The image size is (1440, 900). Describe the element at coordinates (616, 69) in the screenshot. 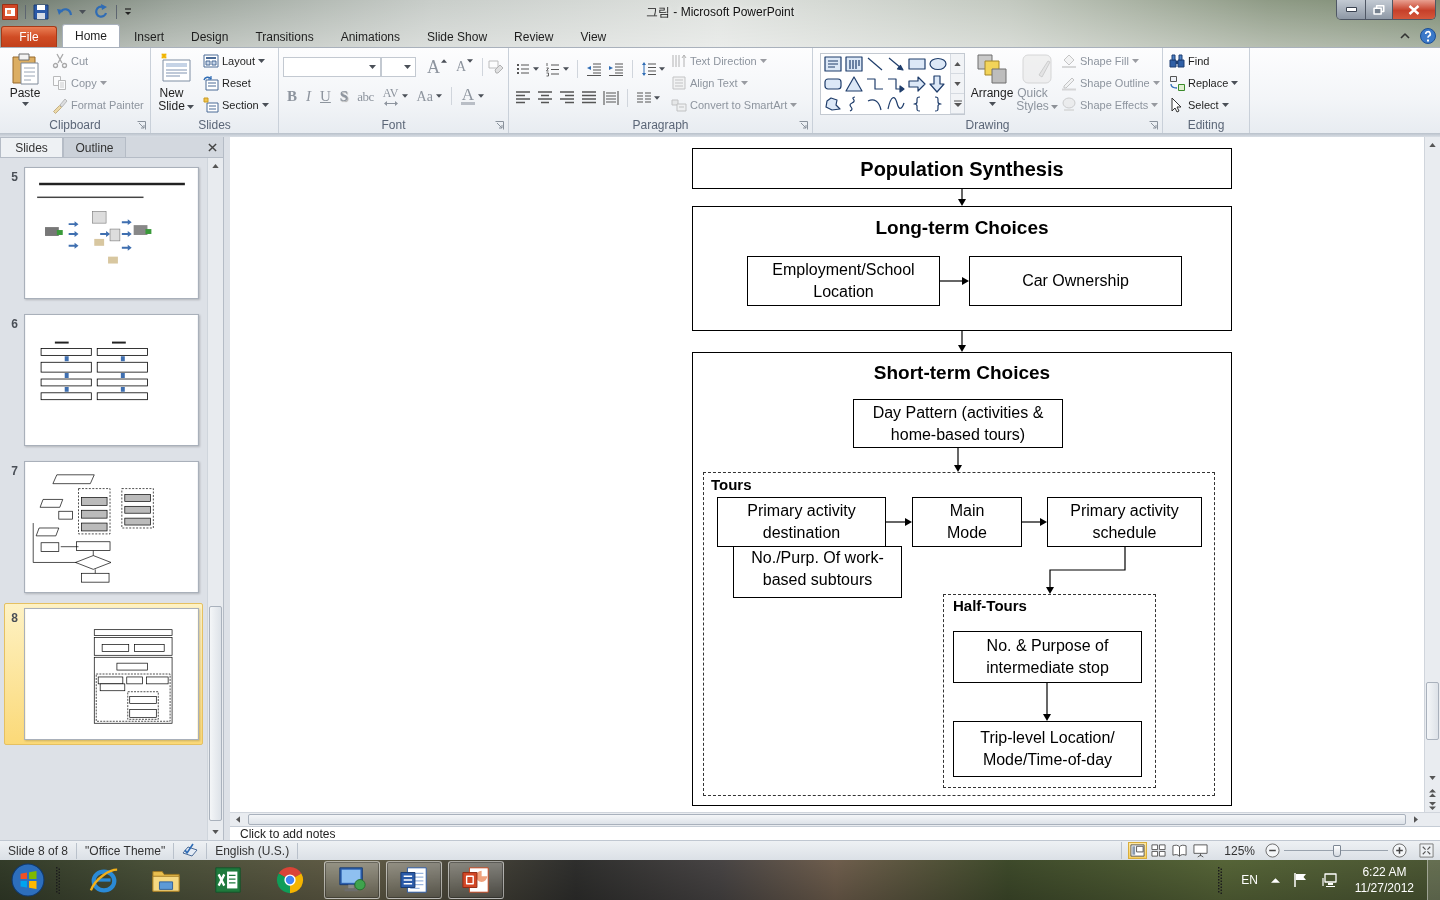

I see `increase-indent-icon` at that location.